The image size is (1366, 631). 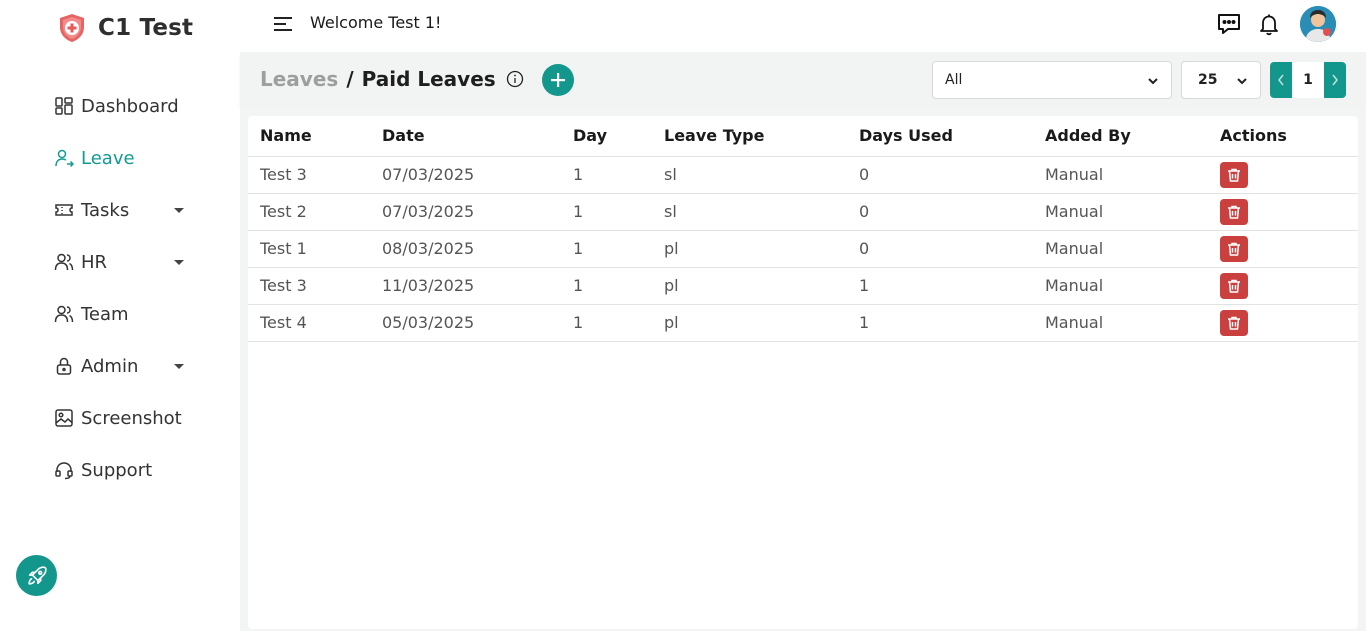 I want to click on sidebar-item-leave: Leave, so click(x=129, y=158).